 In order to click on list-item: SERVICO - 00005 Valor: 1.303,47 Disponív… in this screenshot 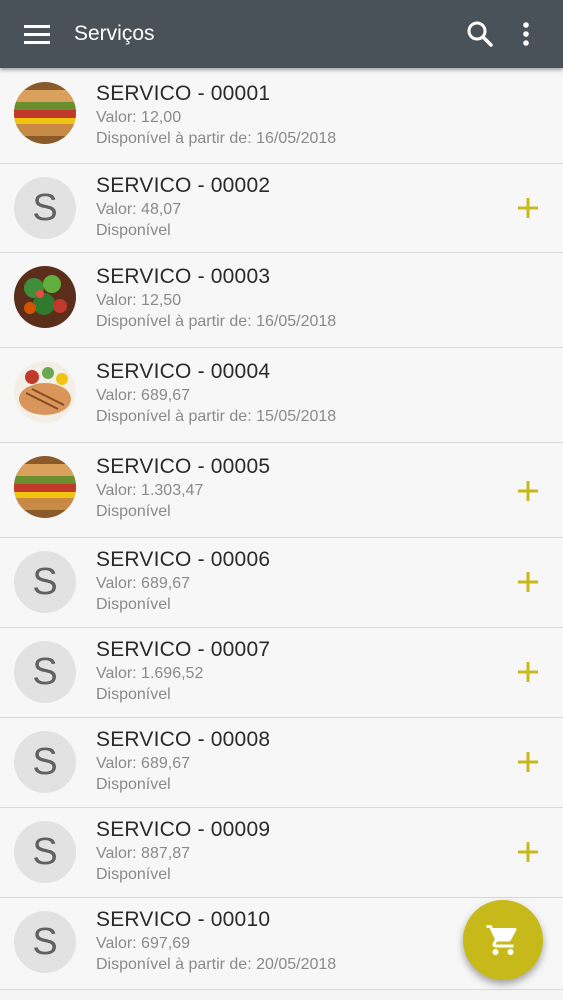, I will do `click(281, 490)`.